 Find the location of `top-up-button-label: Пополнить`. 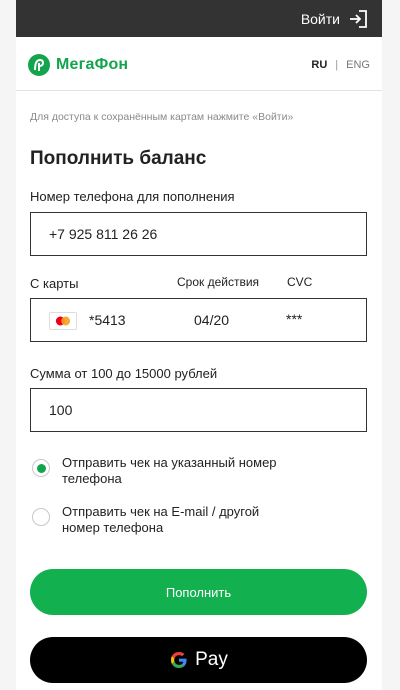

top-up-button-label: Пополнить is located at coordinates (198, 592).